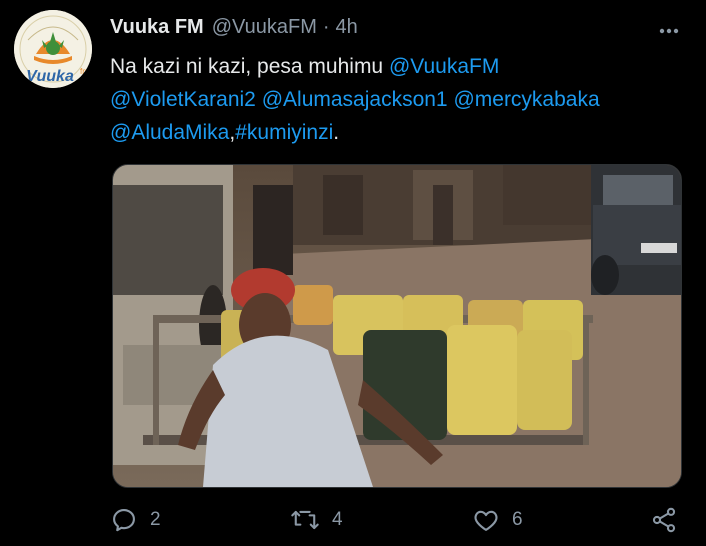 The width and height of the screenshot is (706, 546). What do you see at coordinates (249, 66) in the screenshot?
I see `tweet-text-prefix: Na kazi ni kazi, pesa muhimu` at bounding box center [249, 66].